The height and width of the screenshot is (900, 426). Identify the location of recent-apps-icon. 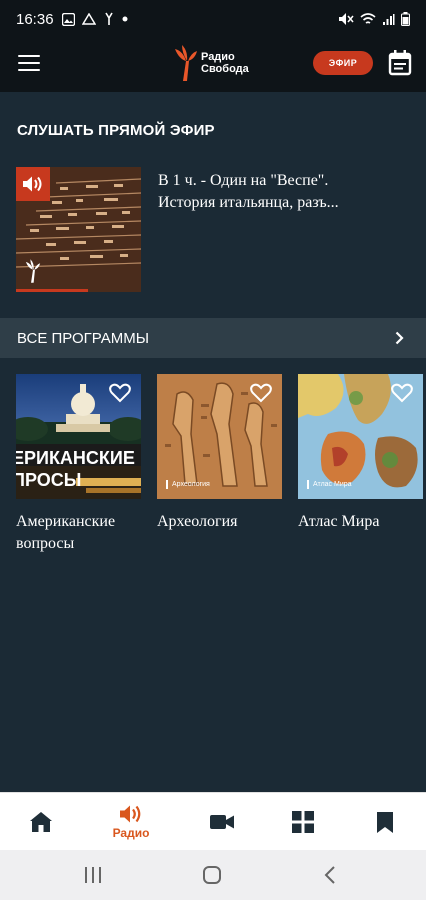
(93, 875).